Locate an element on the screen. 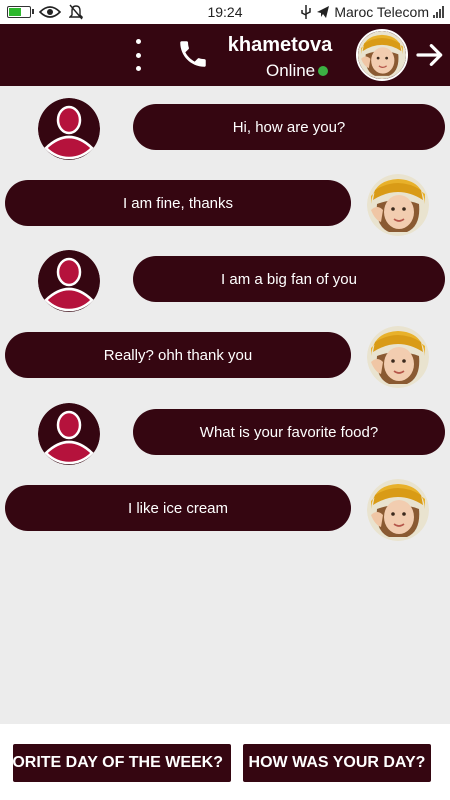  message-row: Hi, how are you? is located at coordinates (225, 130).